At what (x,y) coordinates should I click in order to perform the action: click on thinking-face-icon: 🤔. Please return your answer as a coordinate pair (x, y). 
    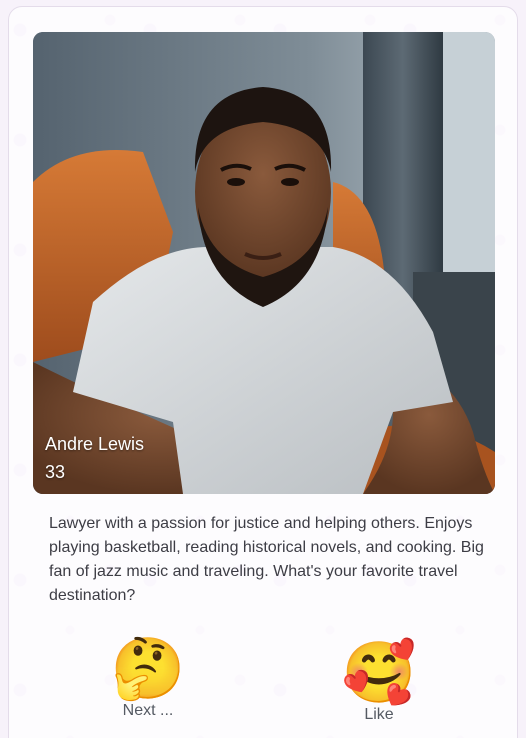
    Looking at the image, I should click on (148, 668).